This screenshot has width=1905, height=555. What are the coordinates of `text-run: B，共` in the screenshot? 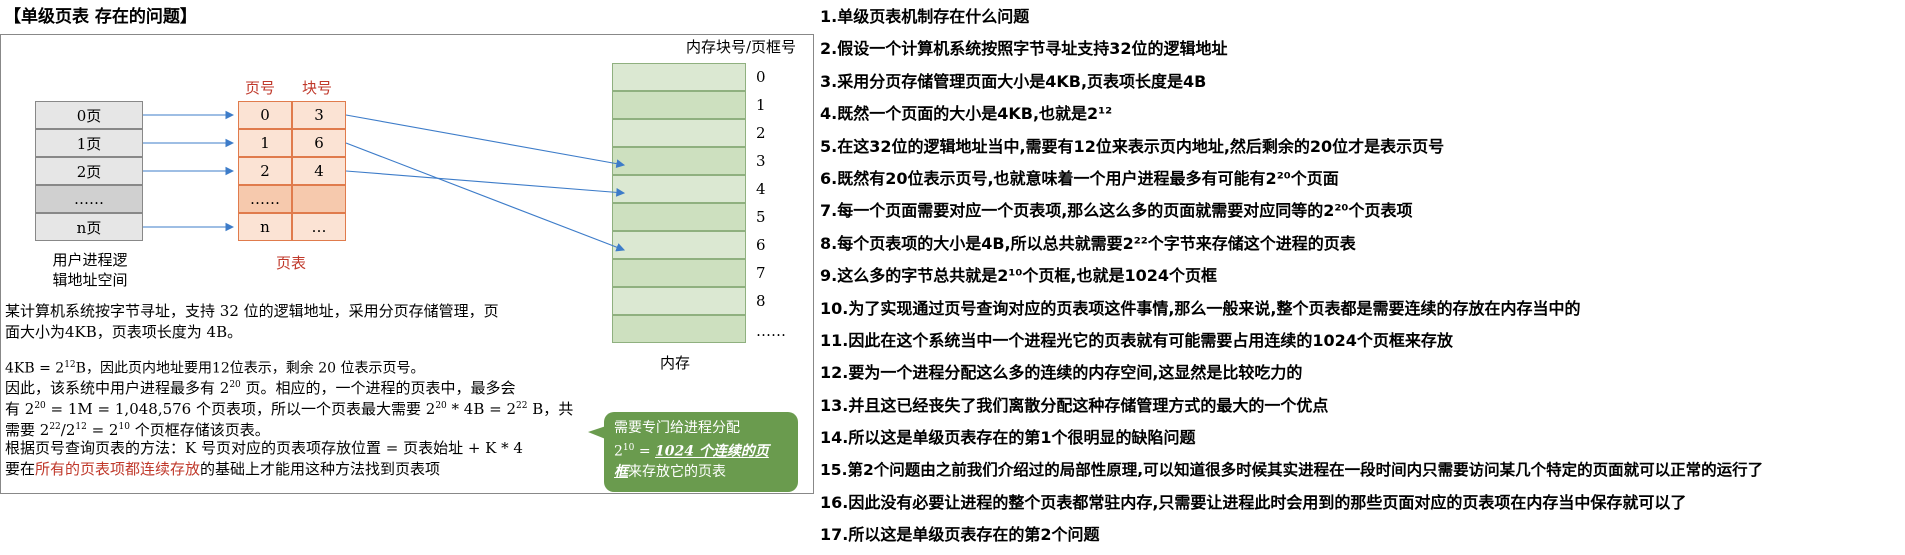 It's located at (550, 409).